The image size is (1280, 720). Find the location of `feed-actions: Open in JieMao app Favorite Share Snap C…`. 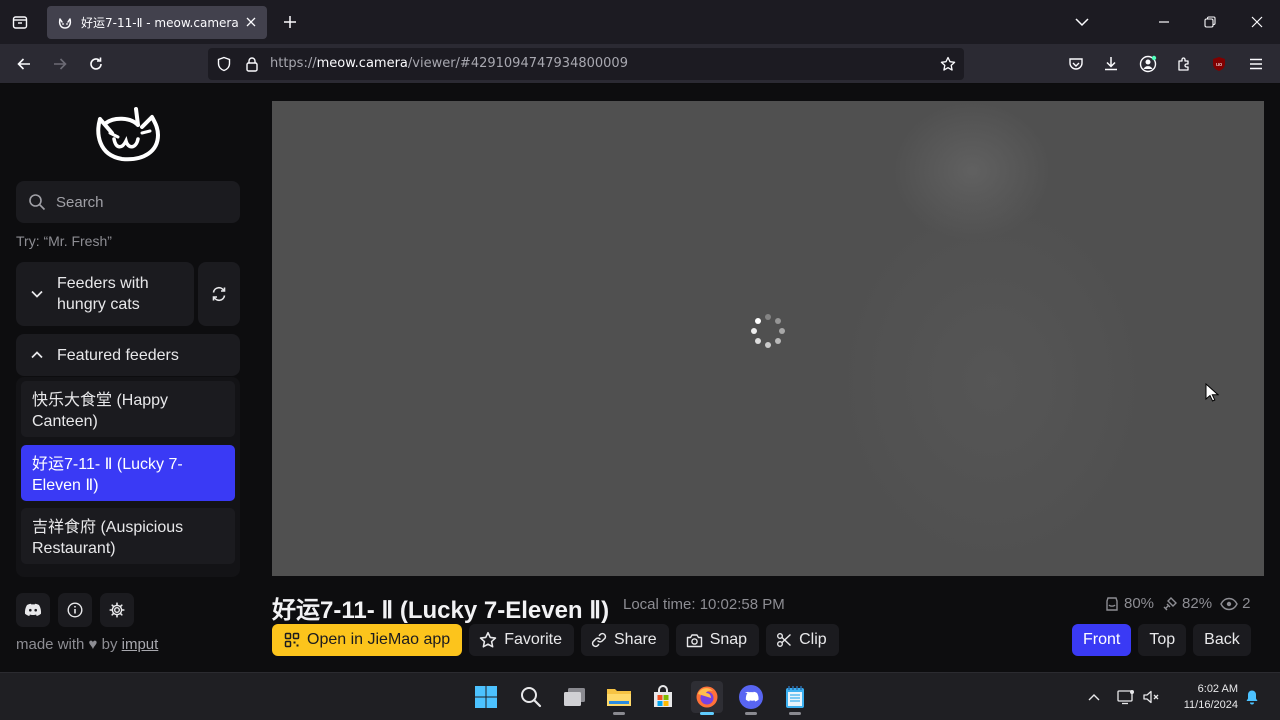

feed-actions: Open in JieMao app Favorite Share Snap C… is located at coordinates (555, 640).